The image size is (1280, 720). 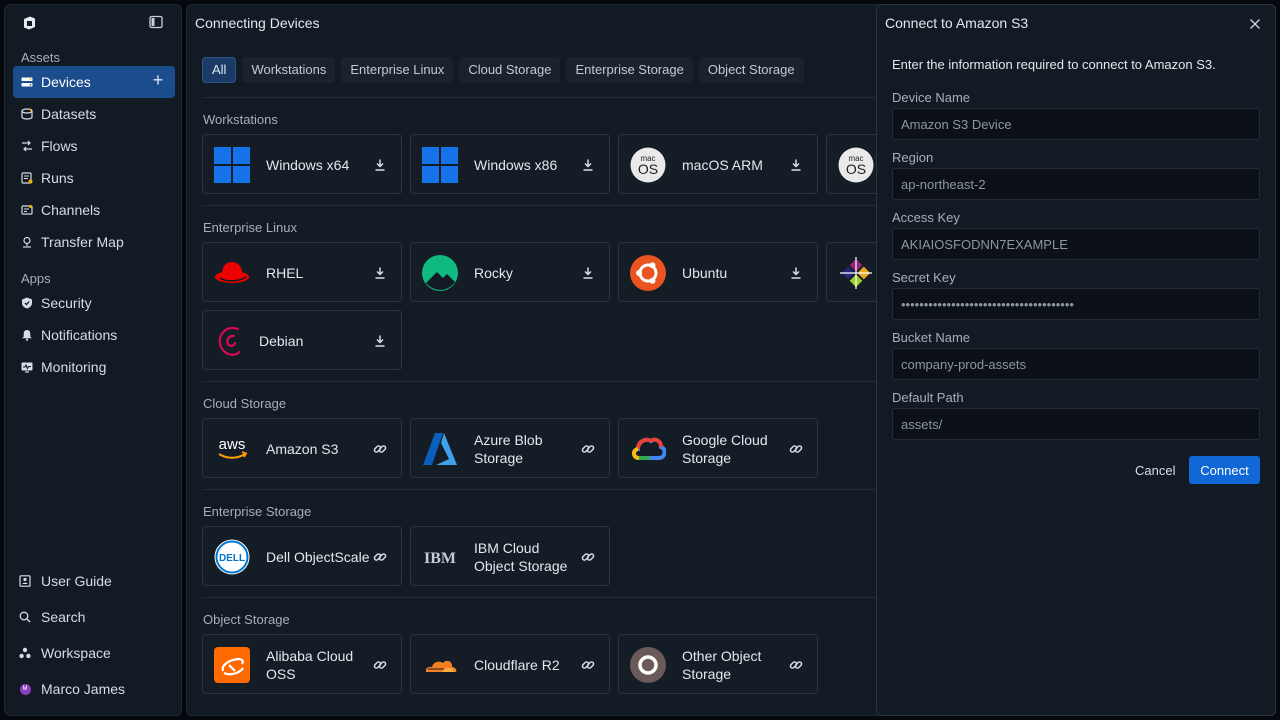 I want to click on google-cloud-logo-icon, so click(x=648, y=449).